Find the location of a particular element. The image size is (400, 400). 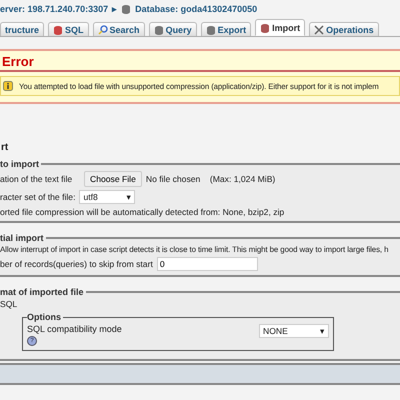

tab: Operations is located at coordinates (344, 29).